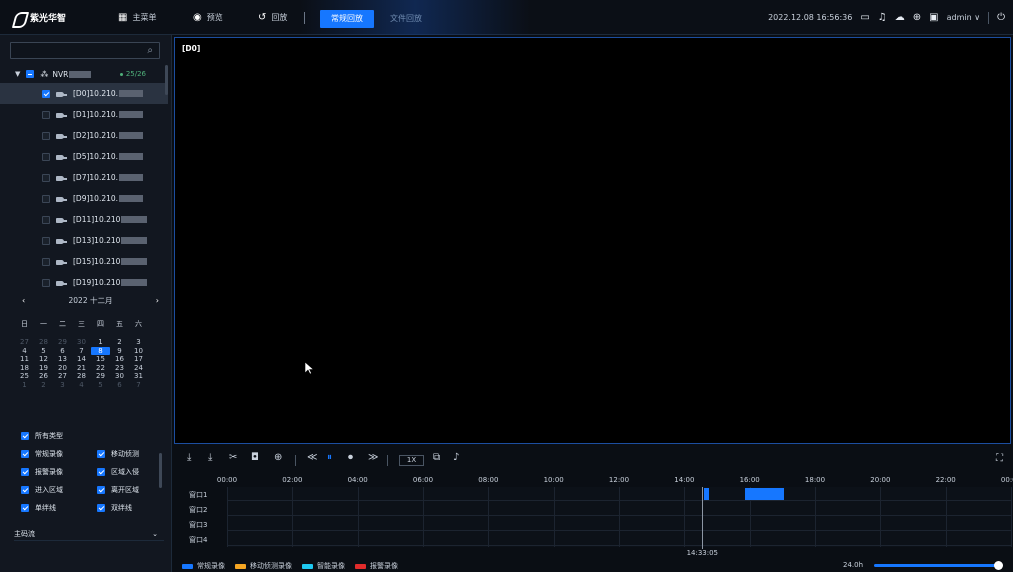  Describe the element at coordinates (62, 359) in the screenshot. I see `calendar-day: 13` at that location.